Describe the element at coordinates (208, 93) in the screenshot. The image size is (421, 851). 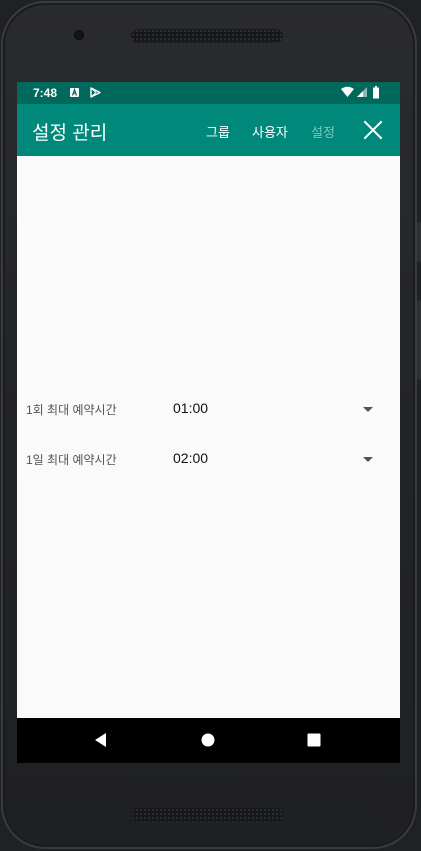
I see `status-bar: 7:48` at that location.